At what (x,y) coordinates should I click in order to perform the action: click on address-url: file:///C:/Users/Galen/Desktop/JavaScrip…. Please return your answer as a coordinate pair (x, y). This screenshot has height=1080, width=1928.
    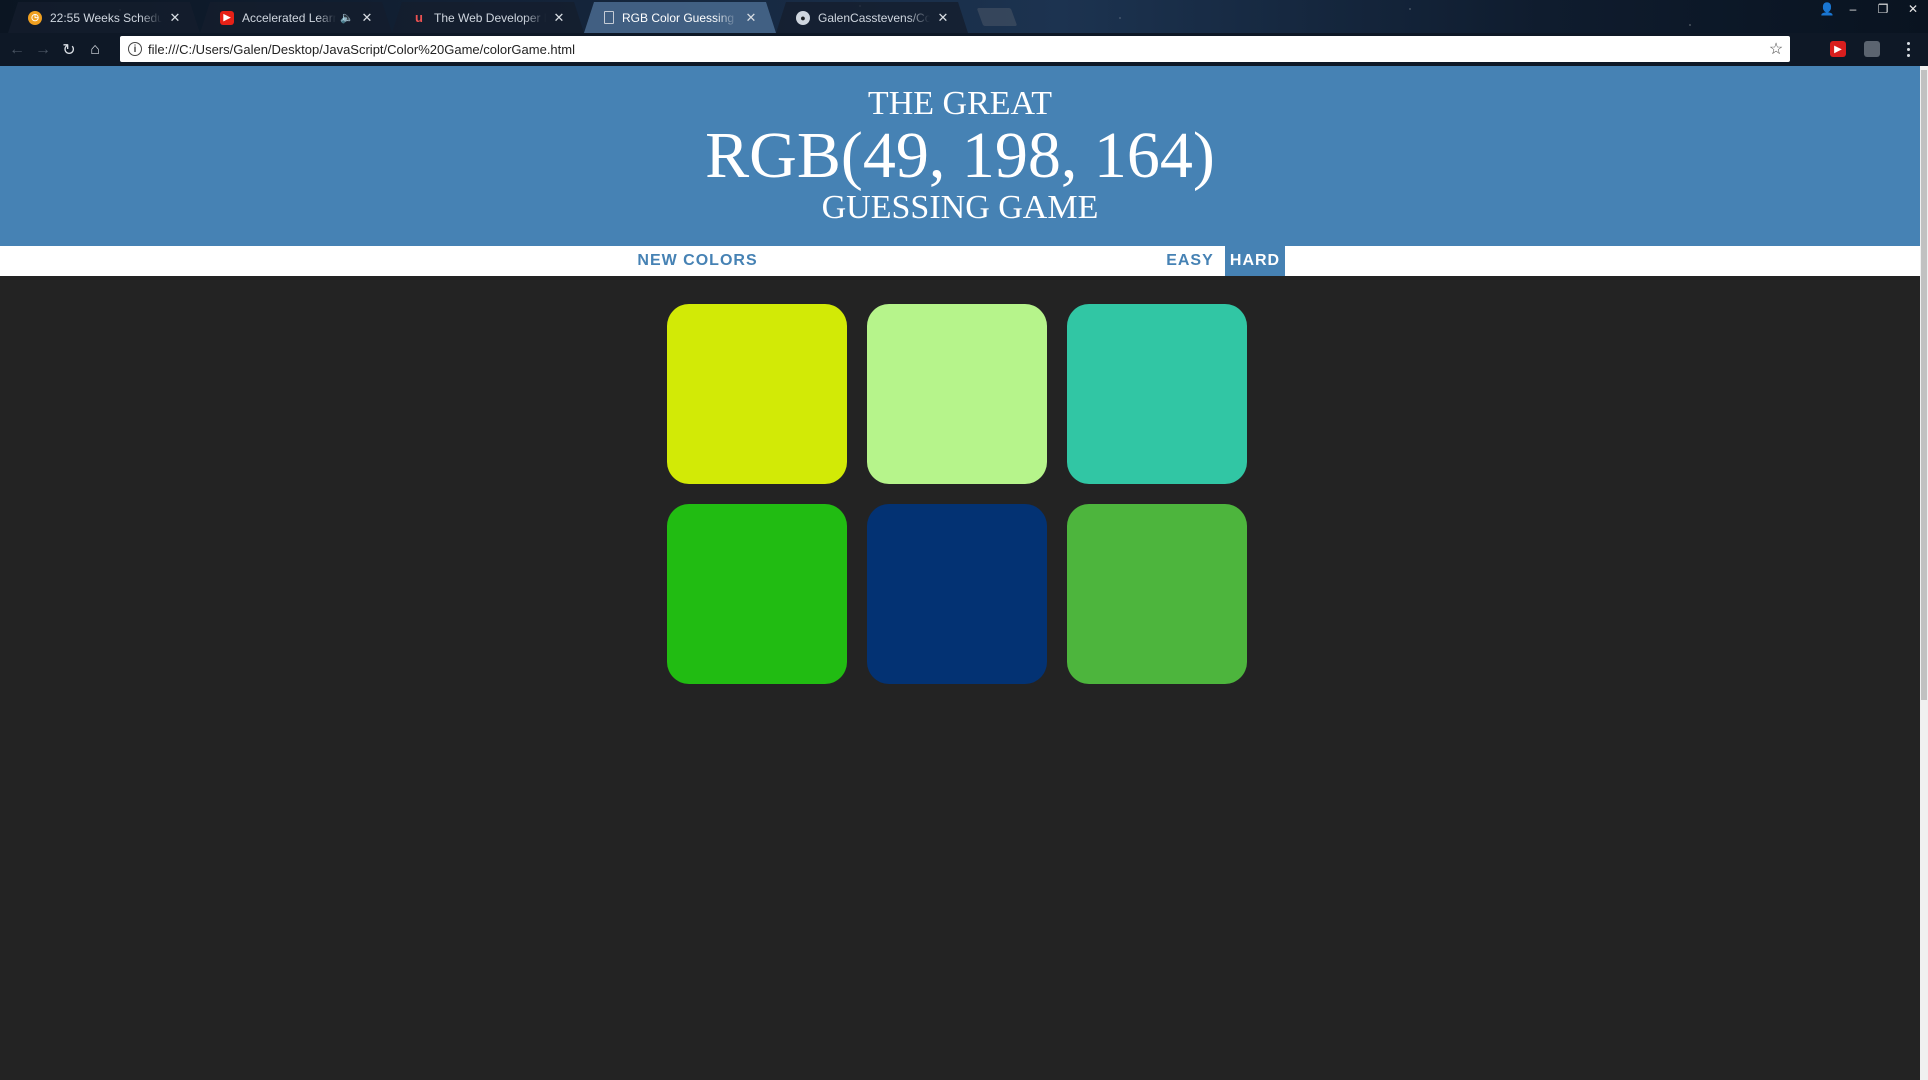
    Looking at the image, I should click on (955, 49).